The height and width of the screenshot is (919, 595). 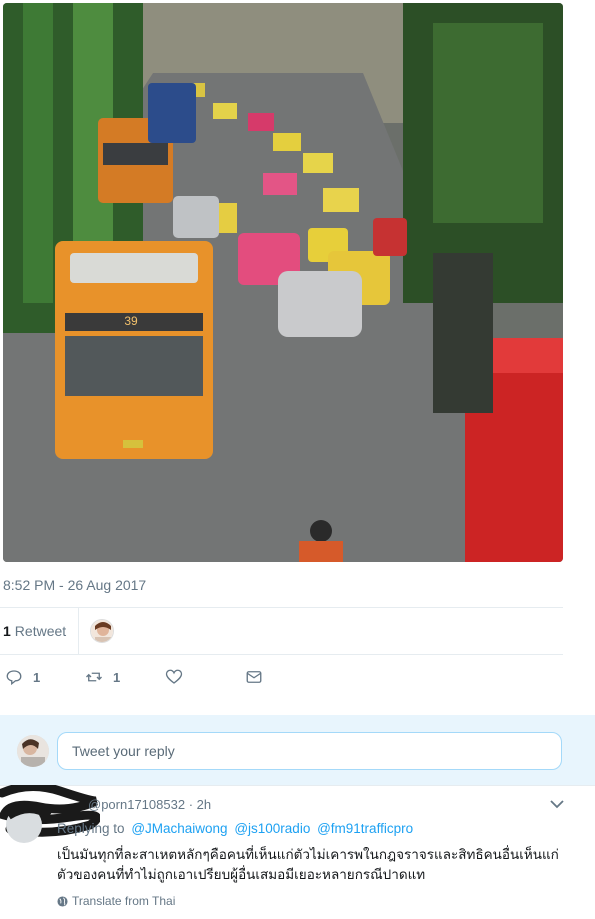 I want to click on translate-label: Translate from Thai, so click(x=123, y=901).